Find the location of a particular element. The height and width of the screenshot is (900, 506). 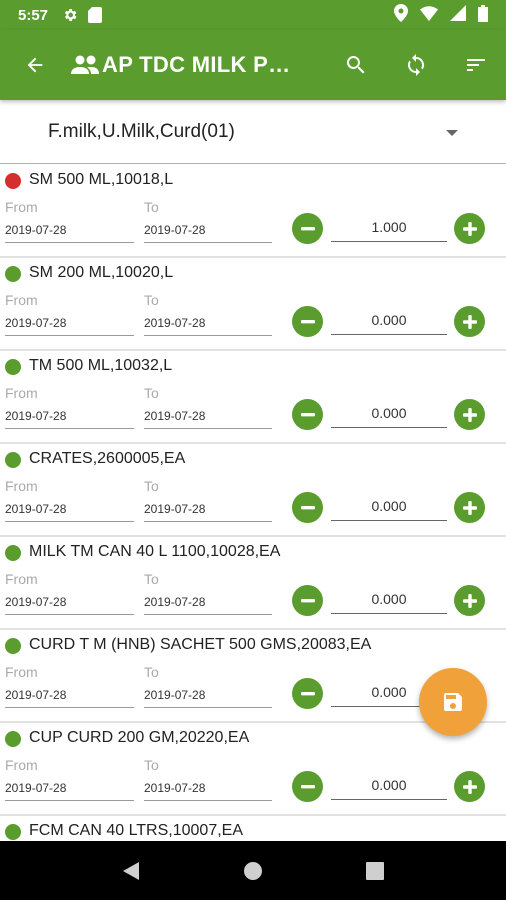

nav-back-icon is located at coordinates (131, 870).